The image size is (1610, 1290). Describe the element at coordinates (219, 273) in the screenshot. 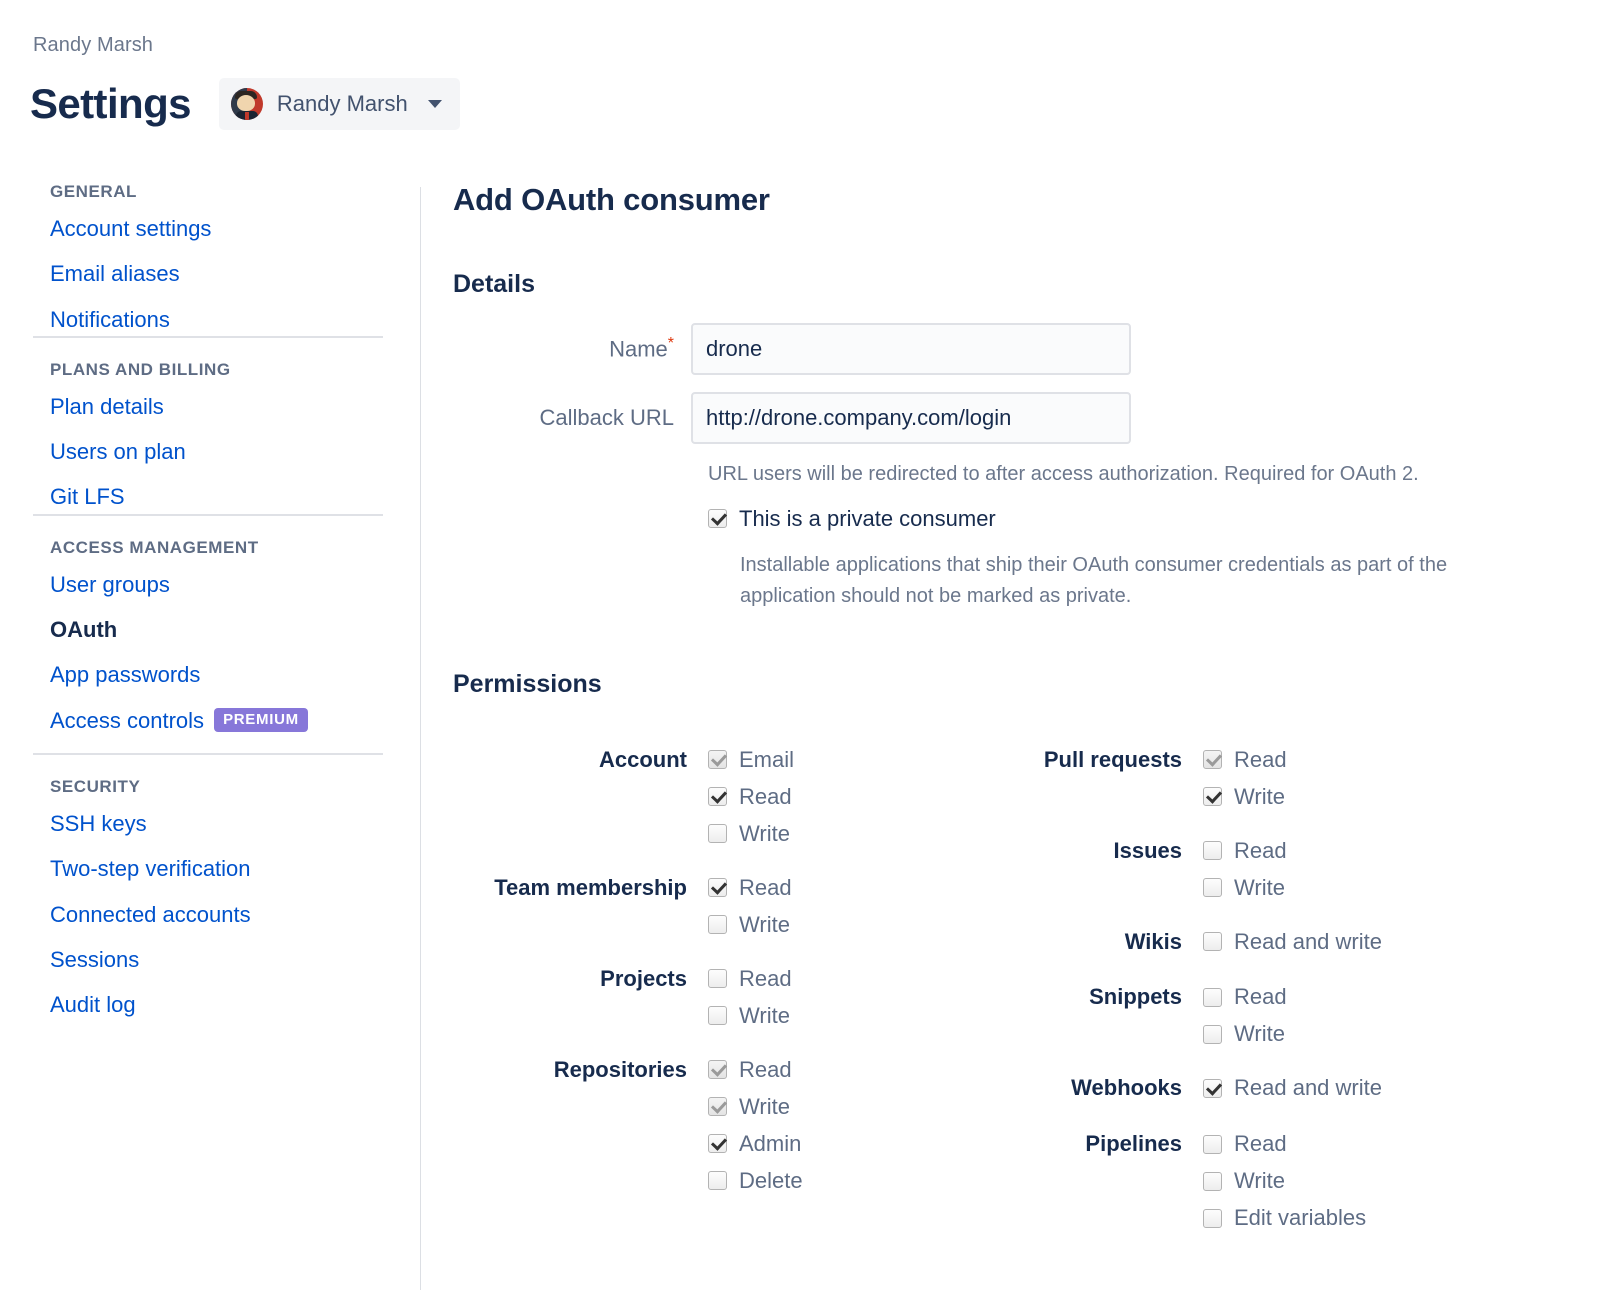

I see `sidebar-item-email-aliases: Email aliases` at that location.